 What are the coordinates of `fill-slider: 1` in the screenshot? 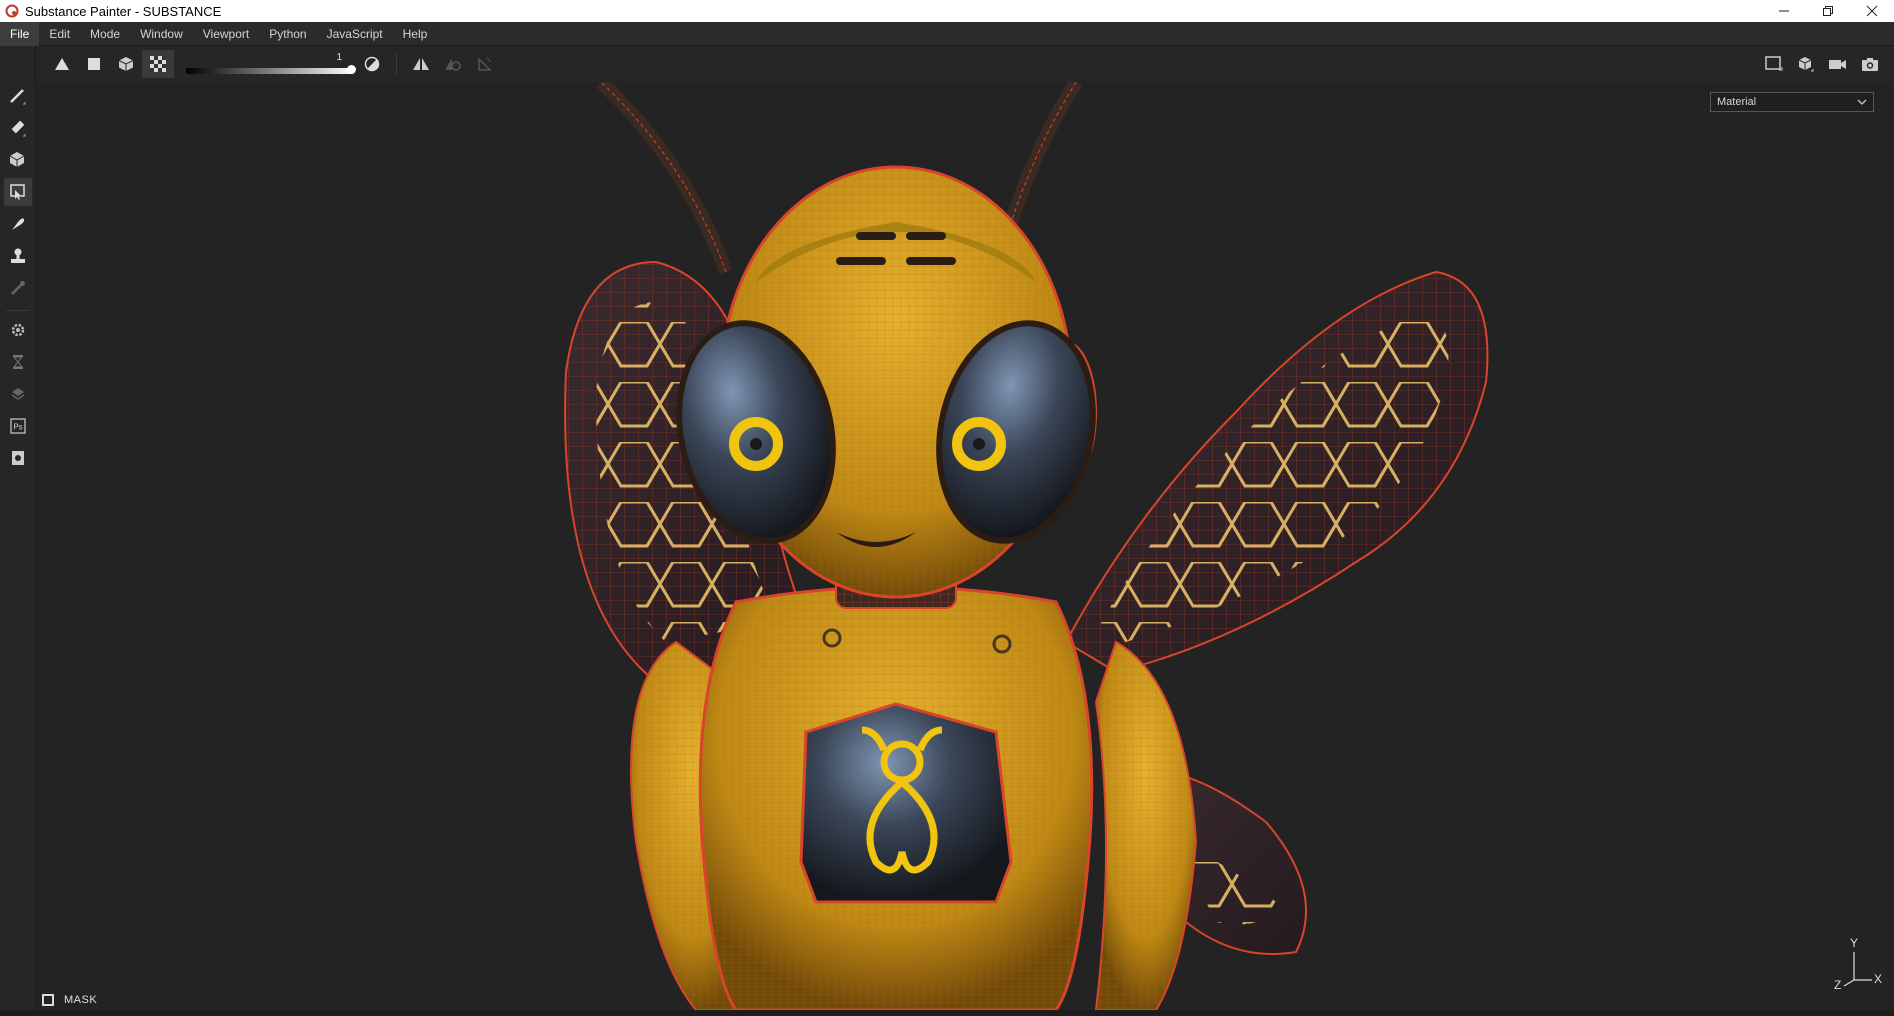 It's located at (271, 64).